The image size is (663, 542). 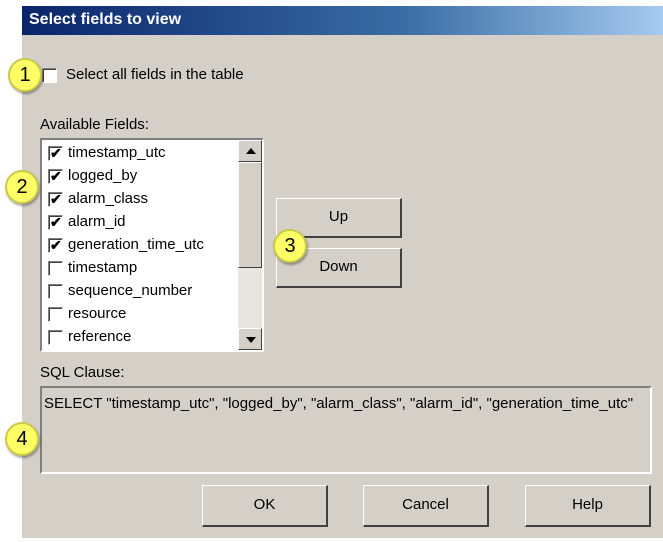 What do you see at coordinates (141, 337) in the screenshot?
I see `field-list-item: reference` at bounding box center [141, 337].